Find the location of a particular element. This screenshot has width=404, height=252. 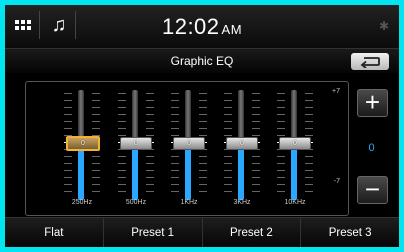

increase-button: + is located at coordinates (372, 103).